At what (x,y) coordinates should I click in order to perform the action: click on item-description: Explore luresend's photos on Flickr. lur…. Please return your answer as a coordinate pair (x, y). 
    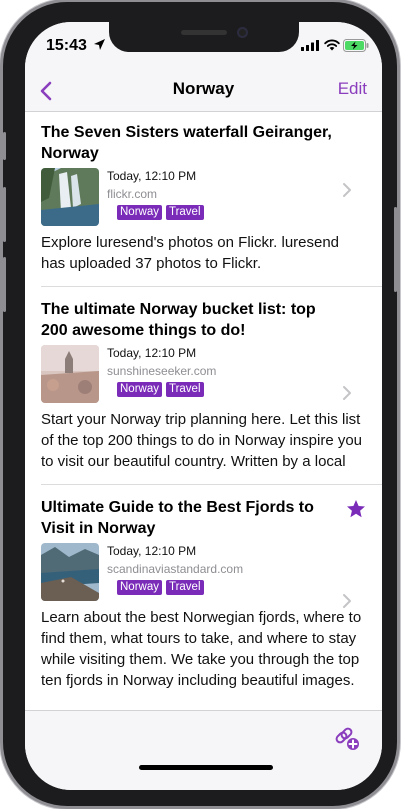
    Looking at the image, I should click on (190, 253).